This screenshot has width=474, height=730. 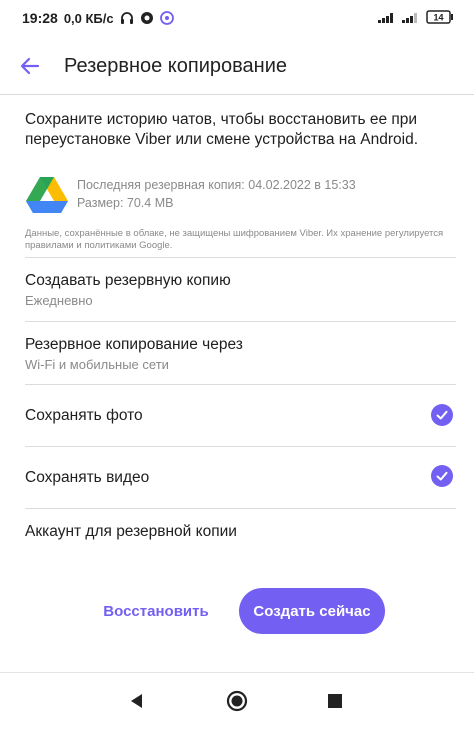 What do you see at coordinates (237, 415) in the screenshot?
I see `setting-save-photos: Сохранять фото` at bounding box center [237, 415].